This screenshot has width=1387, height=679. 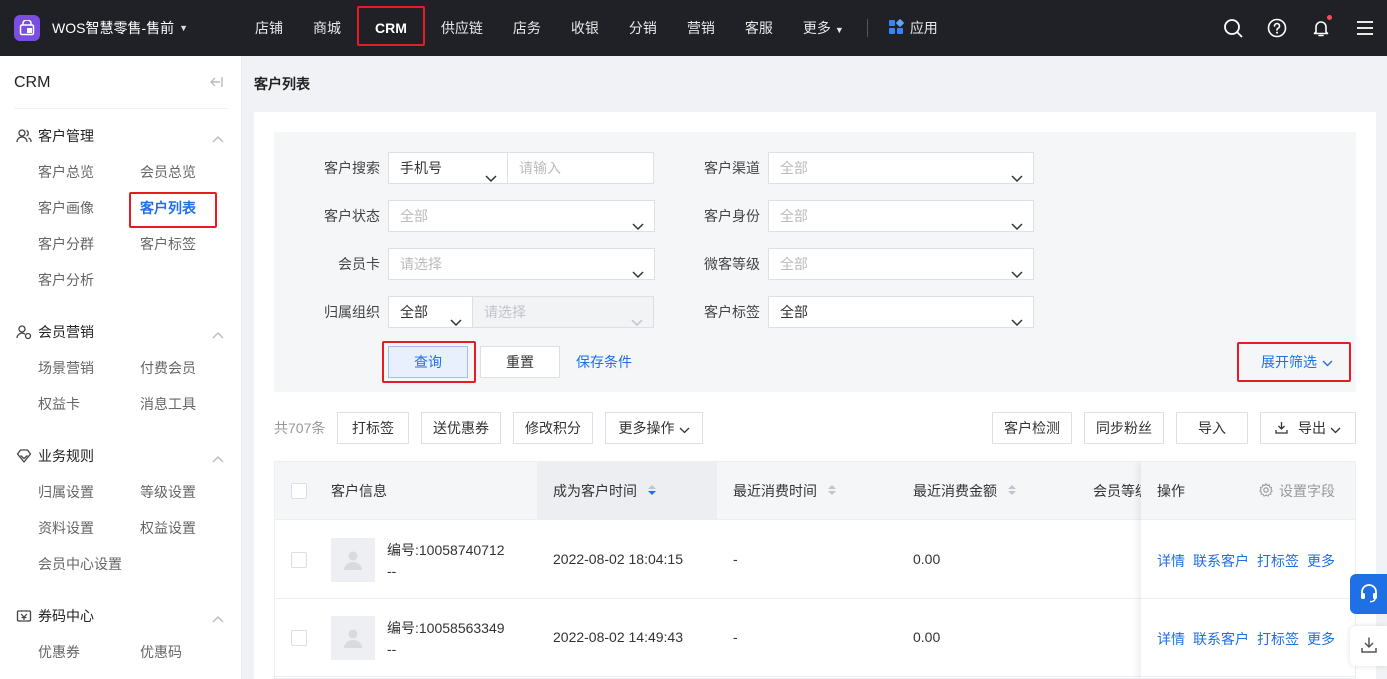 I want to click on store-logo-icon, so click(x=27, y=28).